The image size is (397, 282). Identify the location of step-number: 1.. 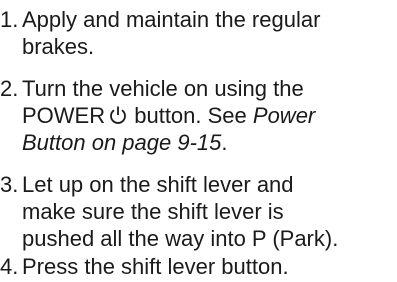
(9, 19).